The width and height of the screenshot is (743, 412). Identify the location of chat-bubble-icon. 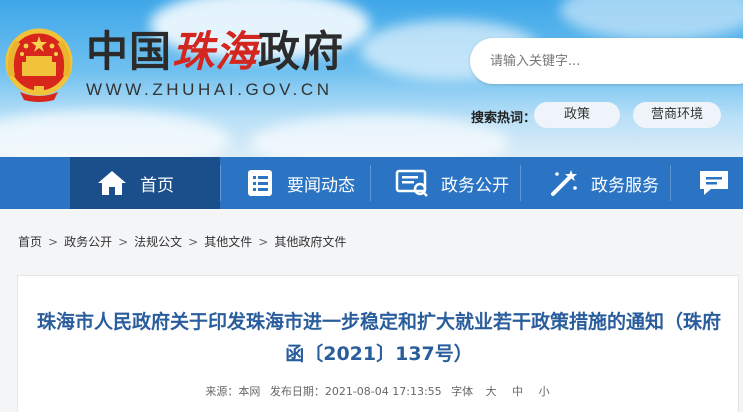
(714, 183).